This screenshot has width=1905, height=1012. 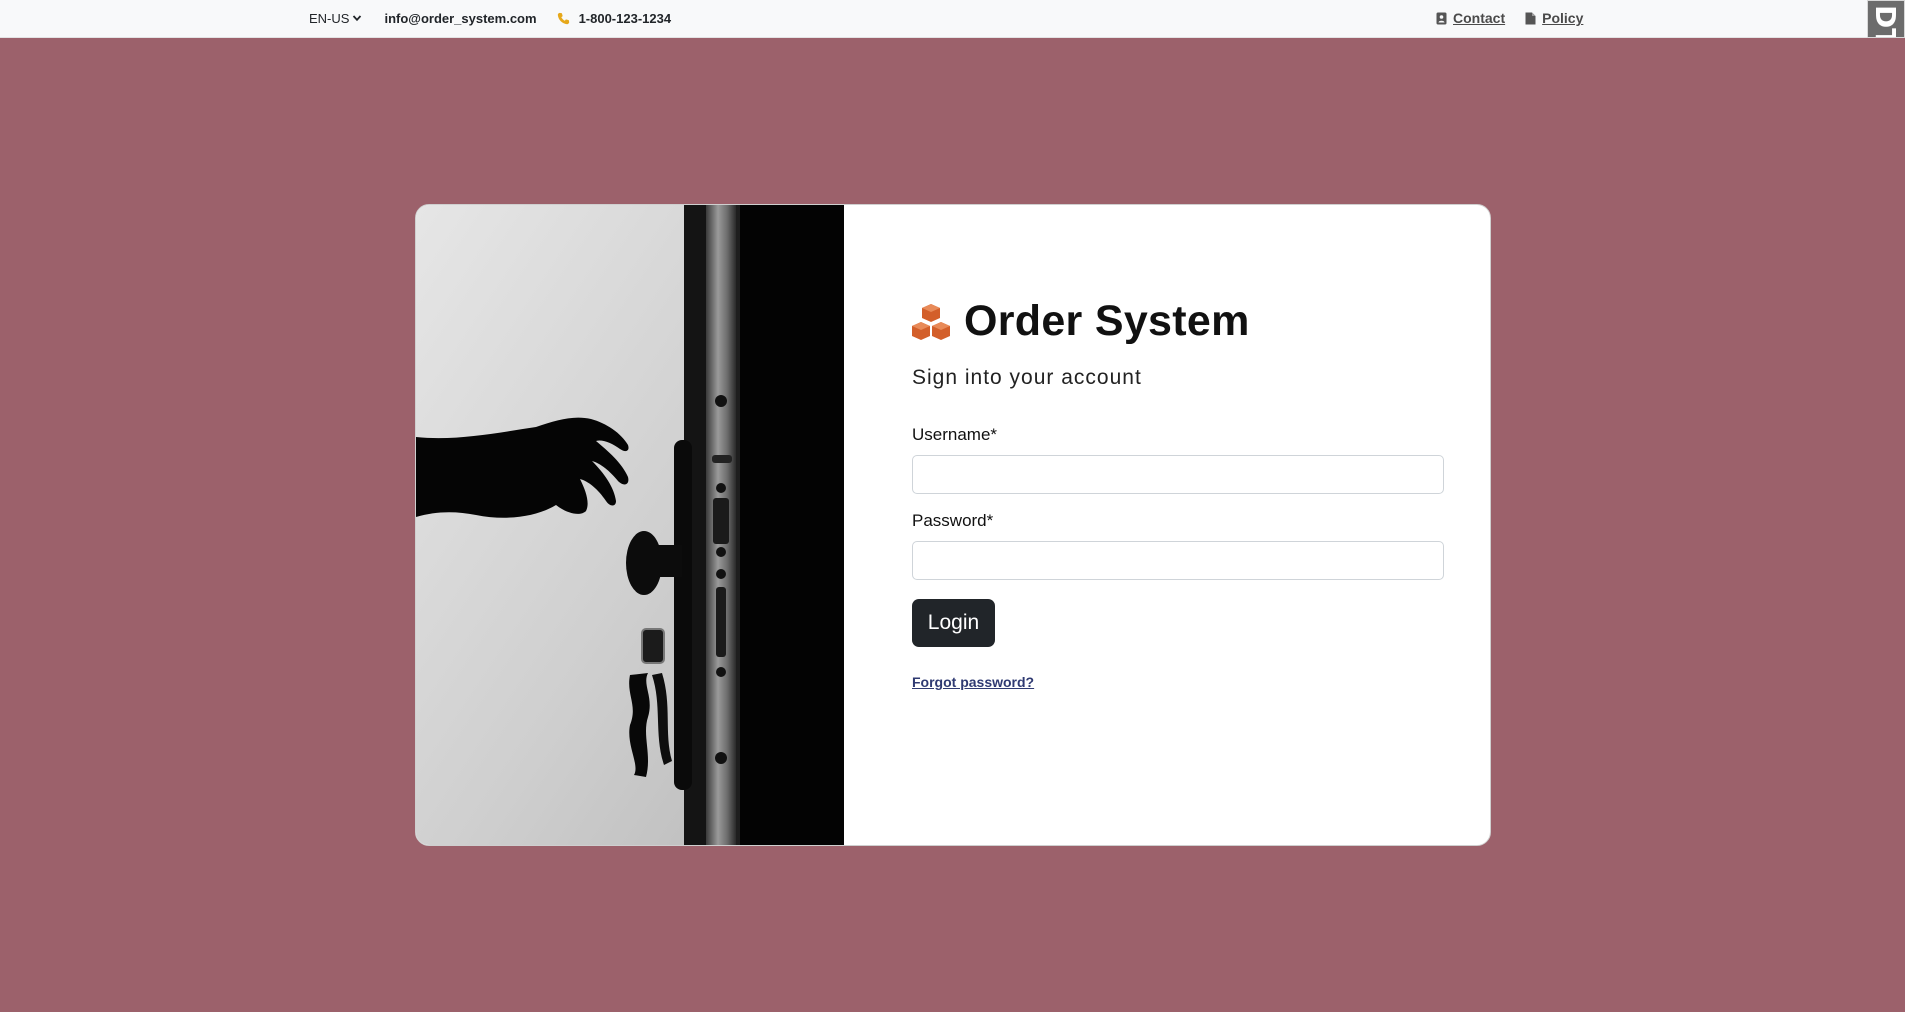 I want to click on login-button: Login, so click(x=953, y=623).